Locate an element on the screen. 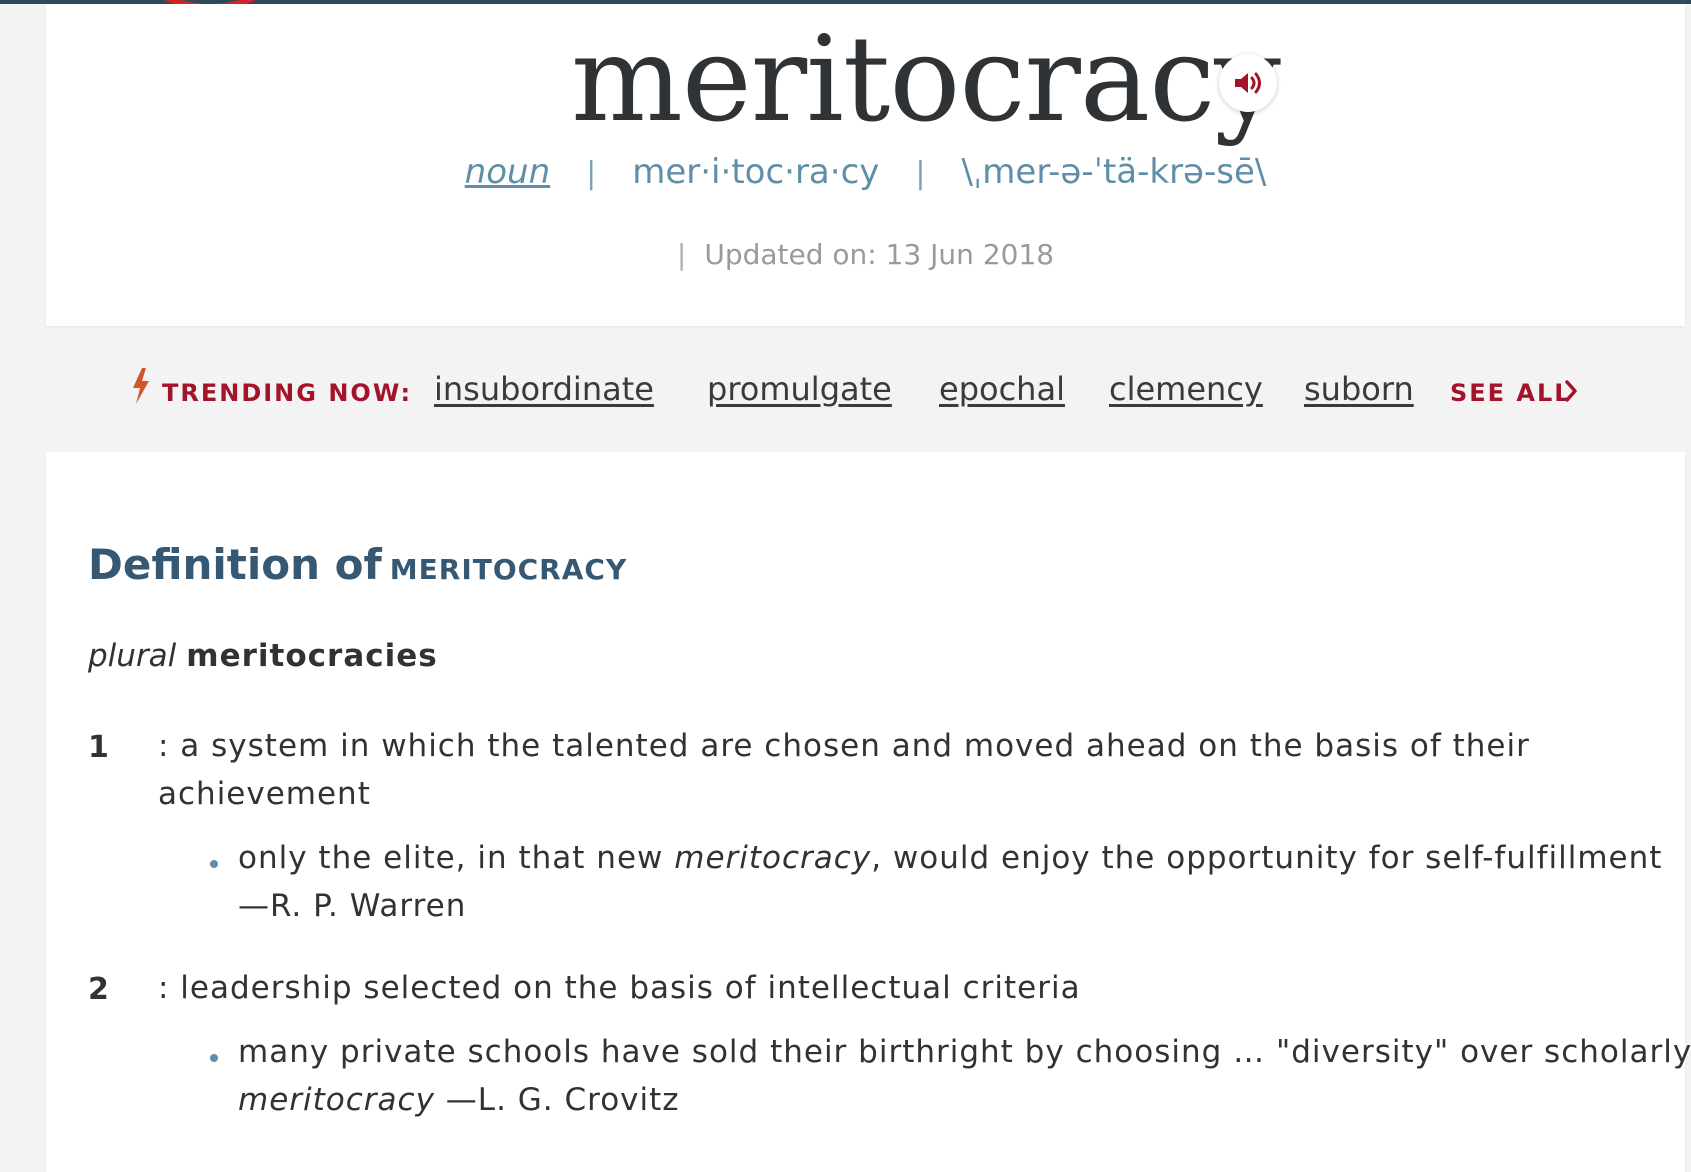  definition-heading-label: Definition of is located at coordinates (235, 564).